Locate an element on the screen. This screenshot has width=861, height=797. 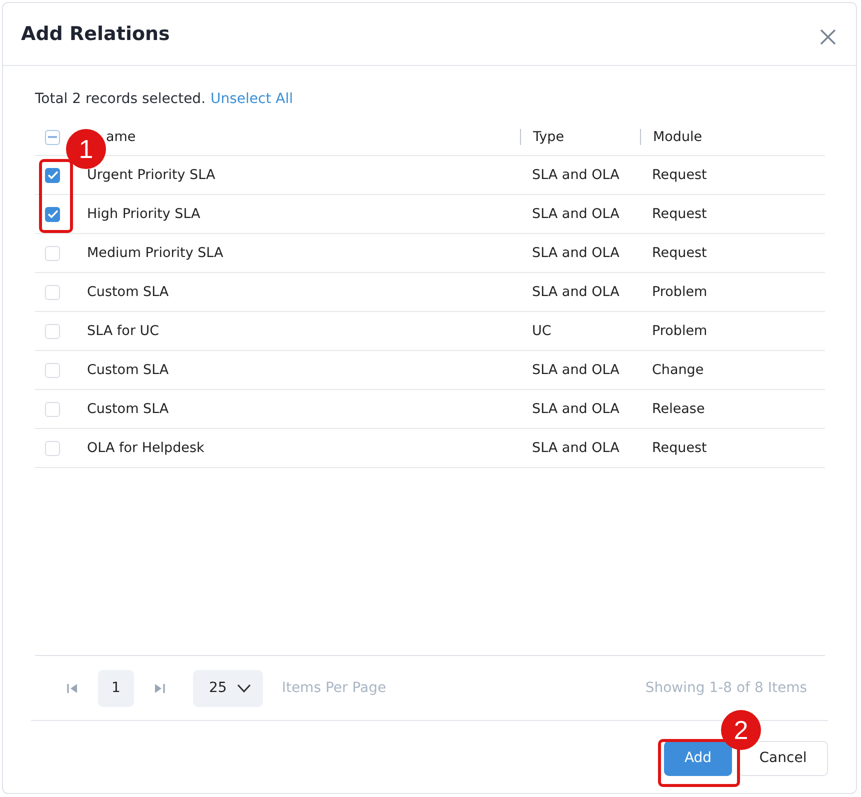
close-icon is located at coordinates (828, 37).